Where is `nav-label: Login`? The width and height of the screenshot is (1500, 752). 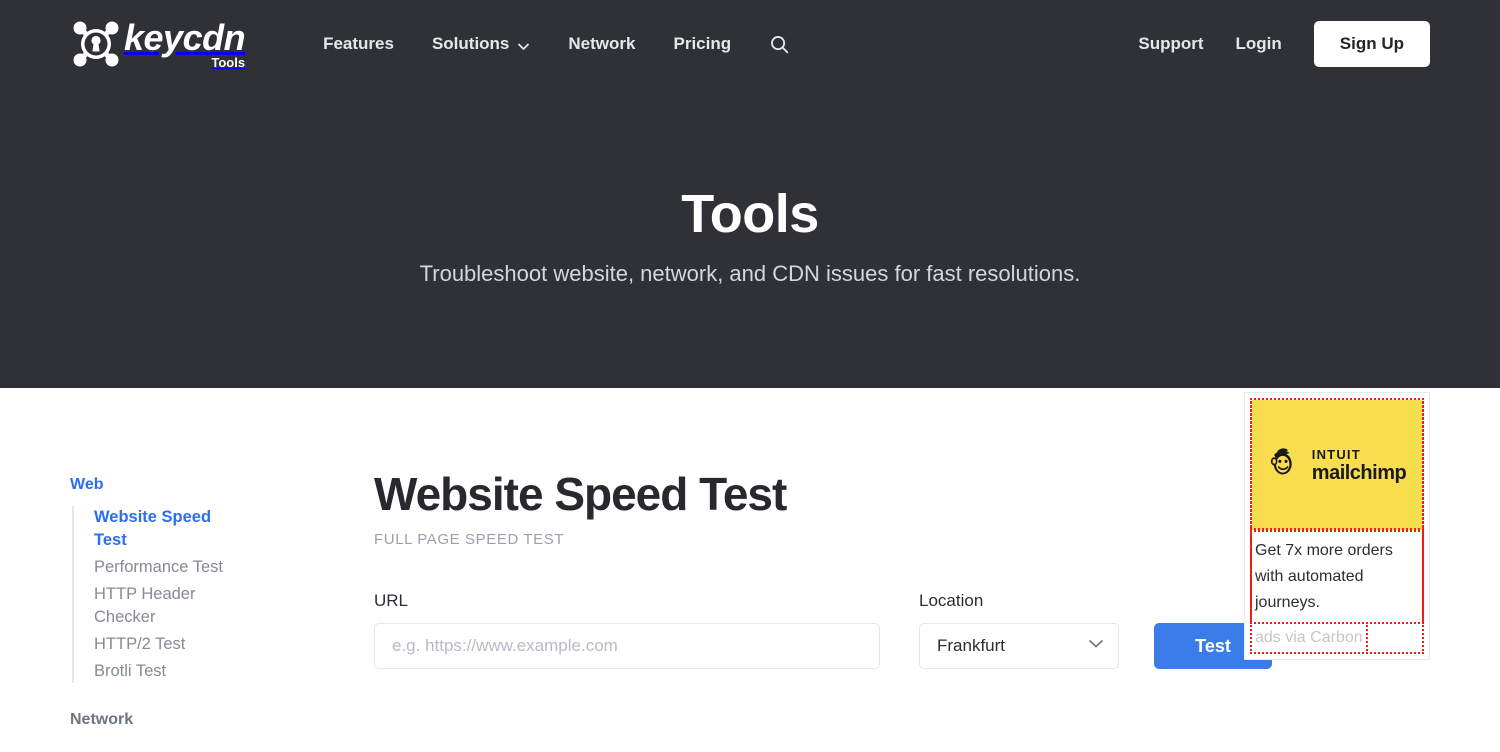
nav-label: Login is located at coordinates (1258, 43).